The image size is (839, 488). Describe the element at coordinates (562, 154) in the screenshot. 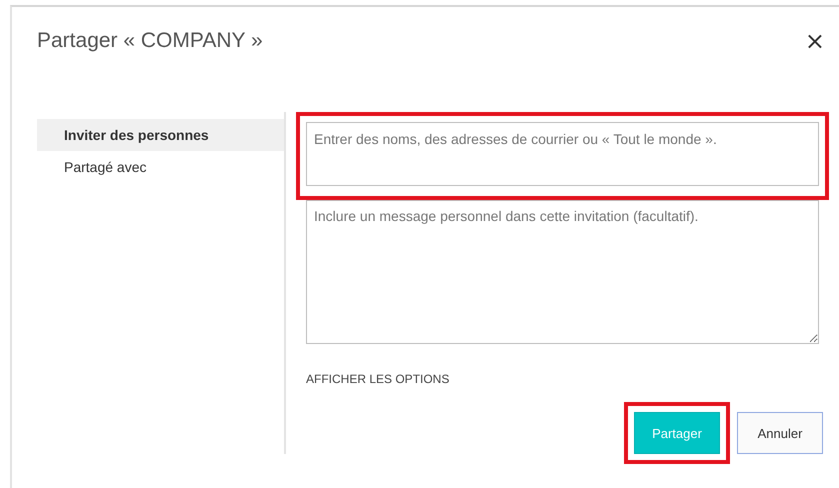

I see `people-input-field: Entrer des noms, des adresses de courrier ou « Tout le monde ».` at that location.